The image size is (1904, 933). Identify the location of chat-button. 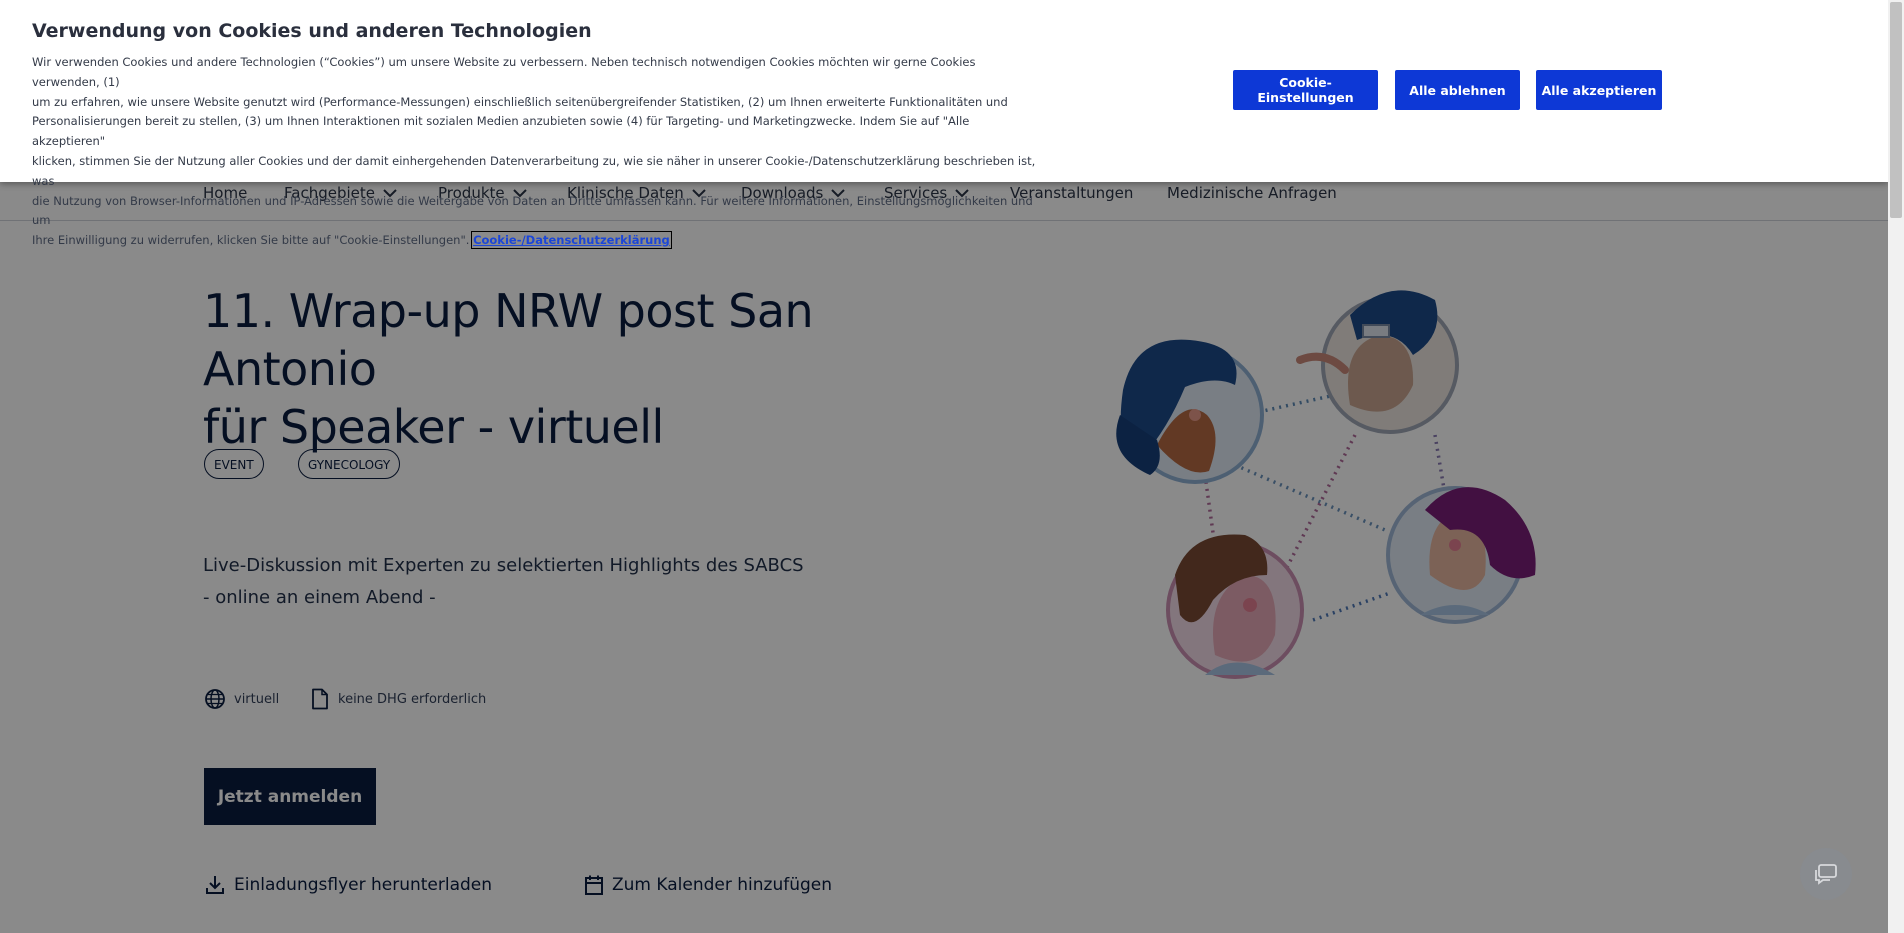
(1826, 874).